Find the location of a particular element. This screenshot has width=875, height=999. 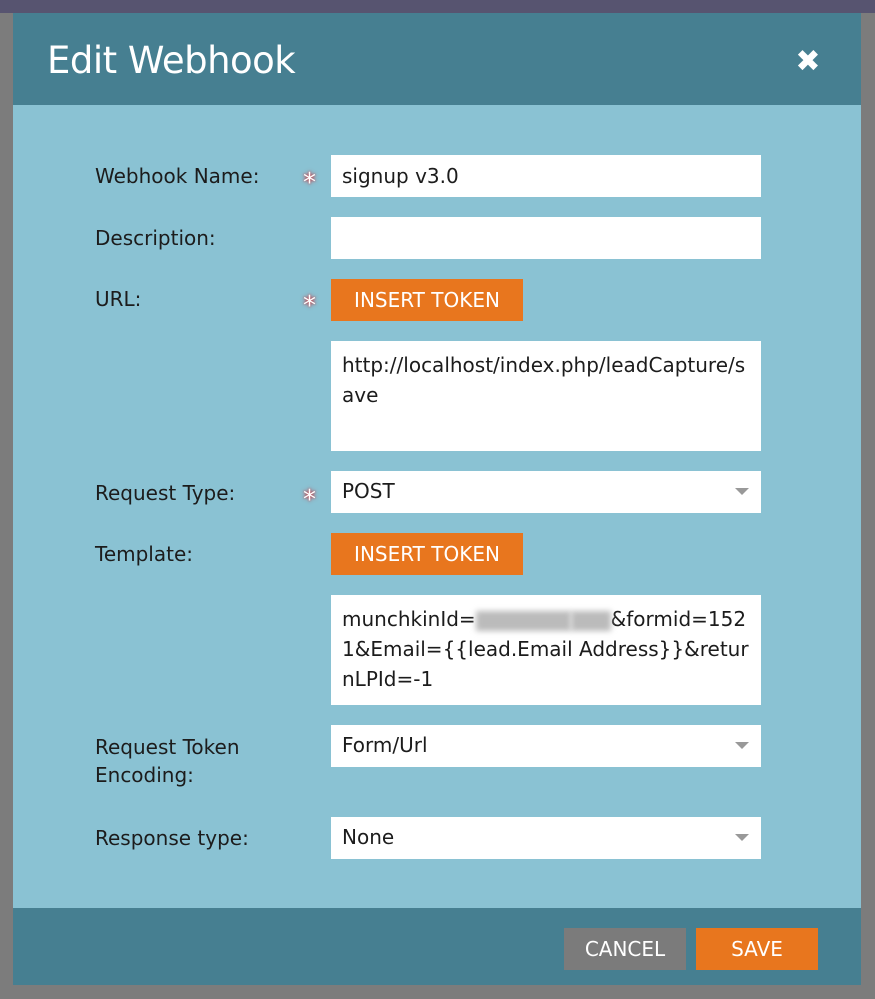

request-token-encoding-label: Request Token Encoding: is located at coordinates (167, 761).